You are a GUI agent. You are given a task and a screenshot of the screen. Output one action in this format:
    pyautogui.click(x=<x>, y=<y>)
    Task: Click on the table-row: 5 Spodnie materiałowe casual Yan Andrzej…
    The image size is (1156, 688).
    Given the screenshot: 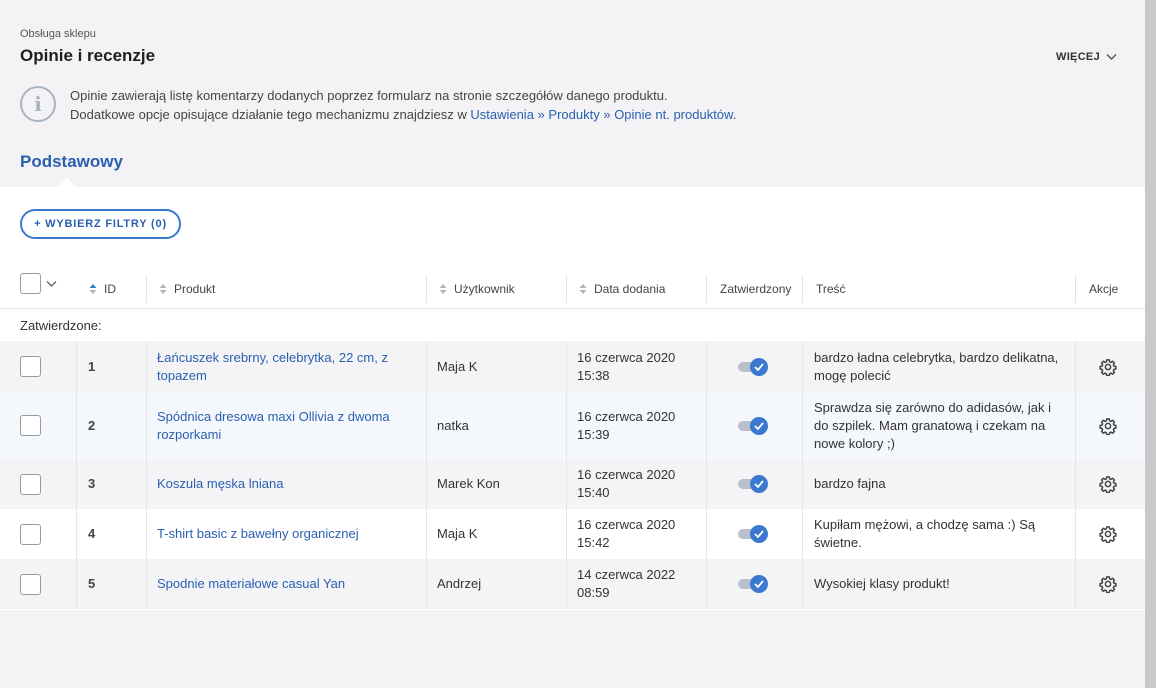 What is the action you would take?
    pyautogui.click(x=572, y=584)
    